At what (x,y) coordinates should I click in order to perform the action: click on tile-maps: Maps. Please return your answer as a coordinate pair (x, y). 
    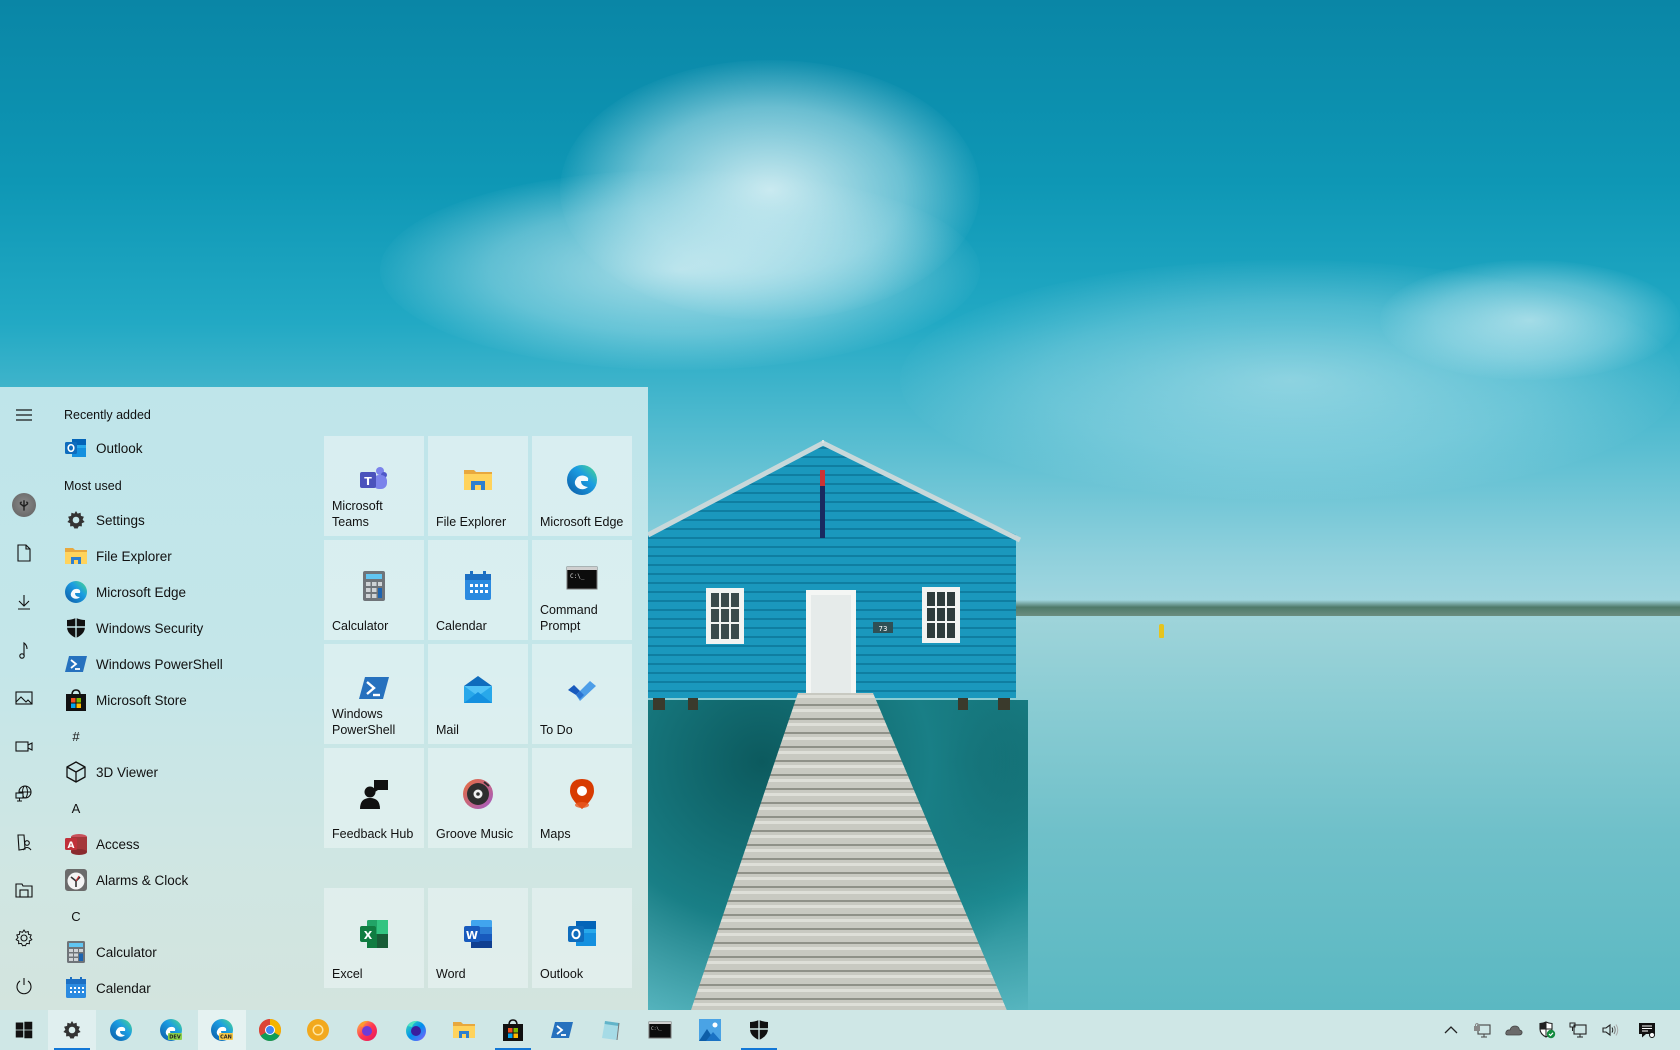
    Looking at the image, I should click on (582, 798).